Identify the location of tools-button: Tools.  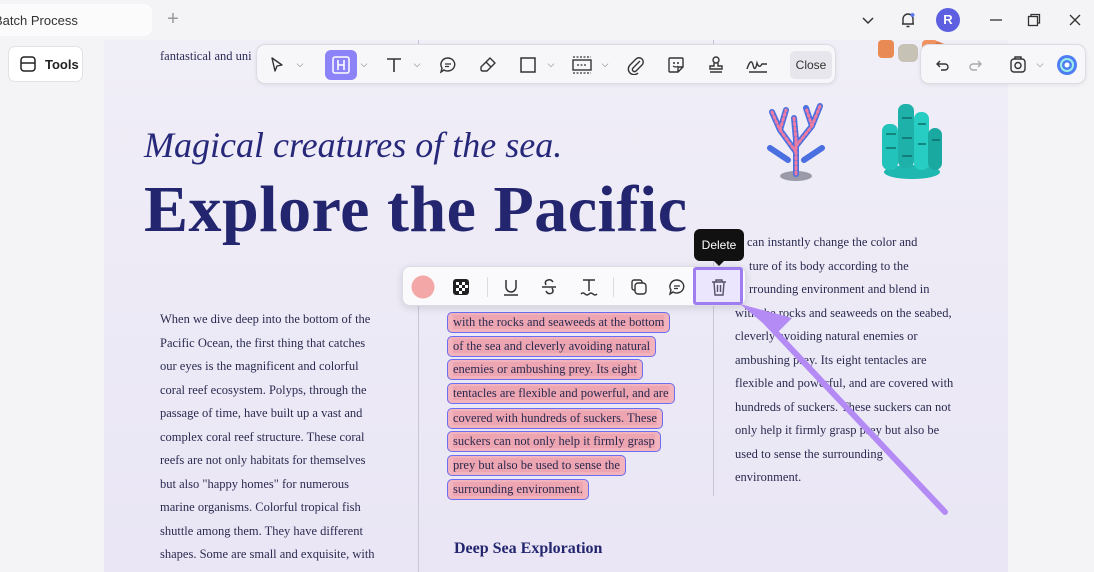
(45, 64).